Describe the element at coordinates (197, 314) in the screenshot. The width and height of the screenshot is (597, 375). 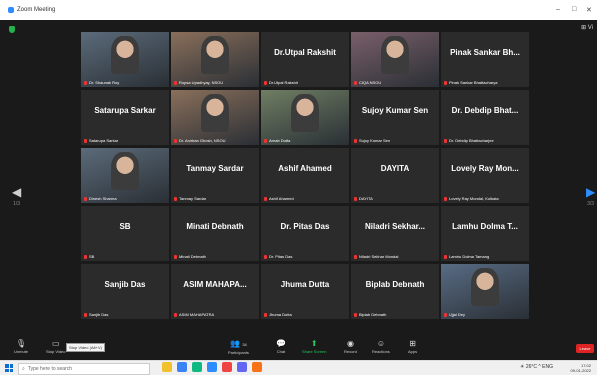
I see `participant-caption-text: ASIM MAHAPATRA` at that location.